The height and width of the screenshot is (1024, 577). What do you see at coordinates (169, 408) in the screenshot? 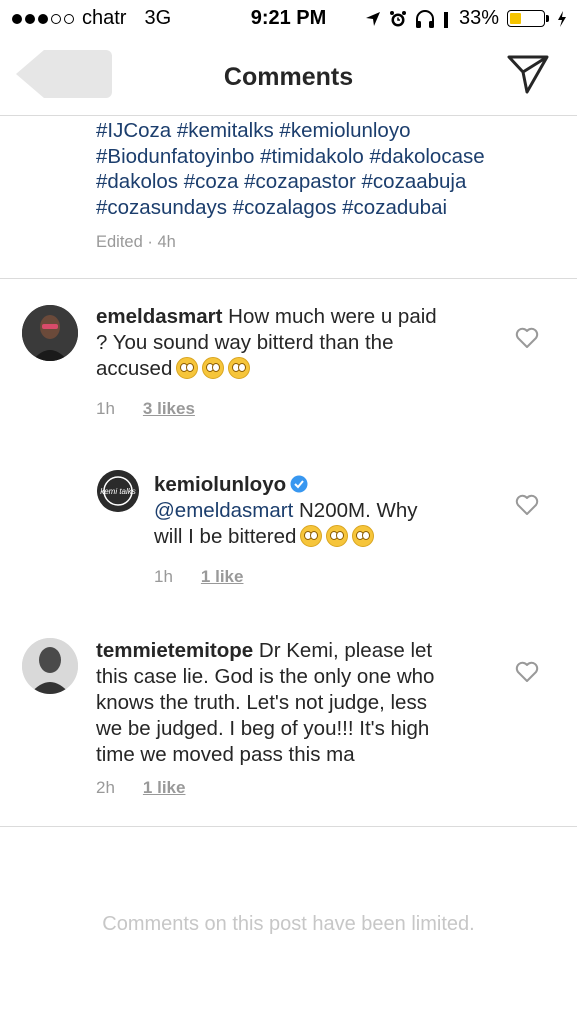
I see `comment-likes-link: 3 likes` at bounding box center [169, 408].